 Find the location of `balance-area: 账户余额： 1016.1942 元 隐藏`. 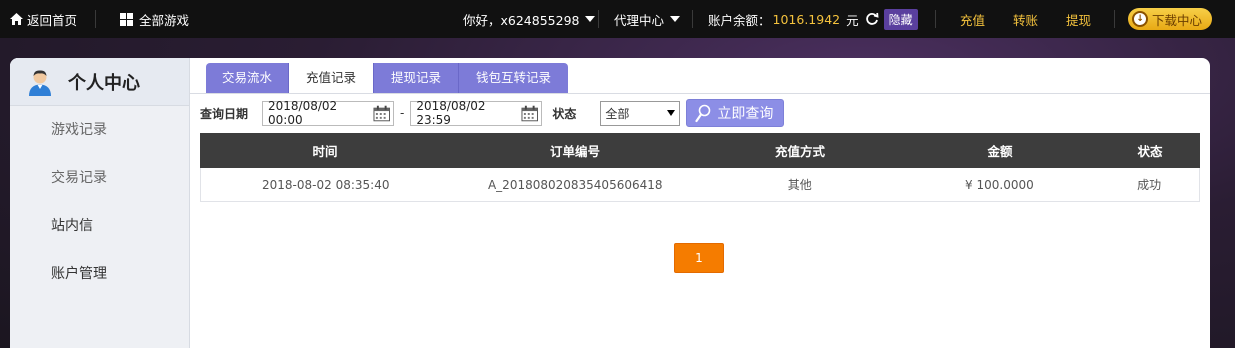

balance-area: 账户余额： 1016.1942 元 隐藏 is located at coordinates (813, 19).